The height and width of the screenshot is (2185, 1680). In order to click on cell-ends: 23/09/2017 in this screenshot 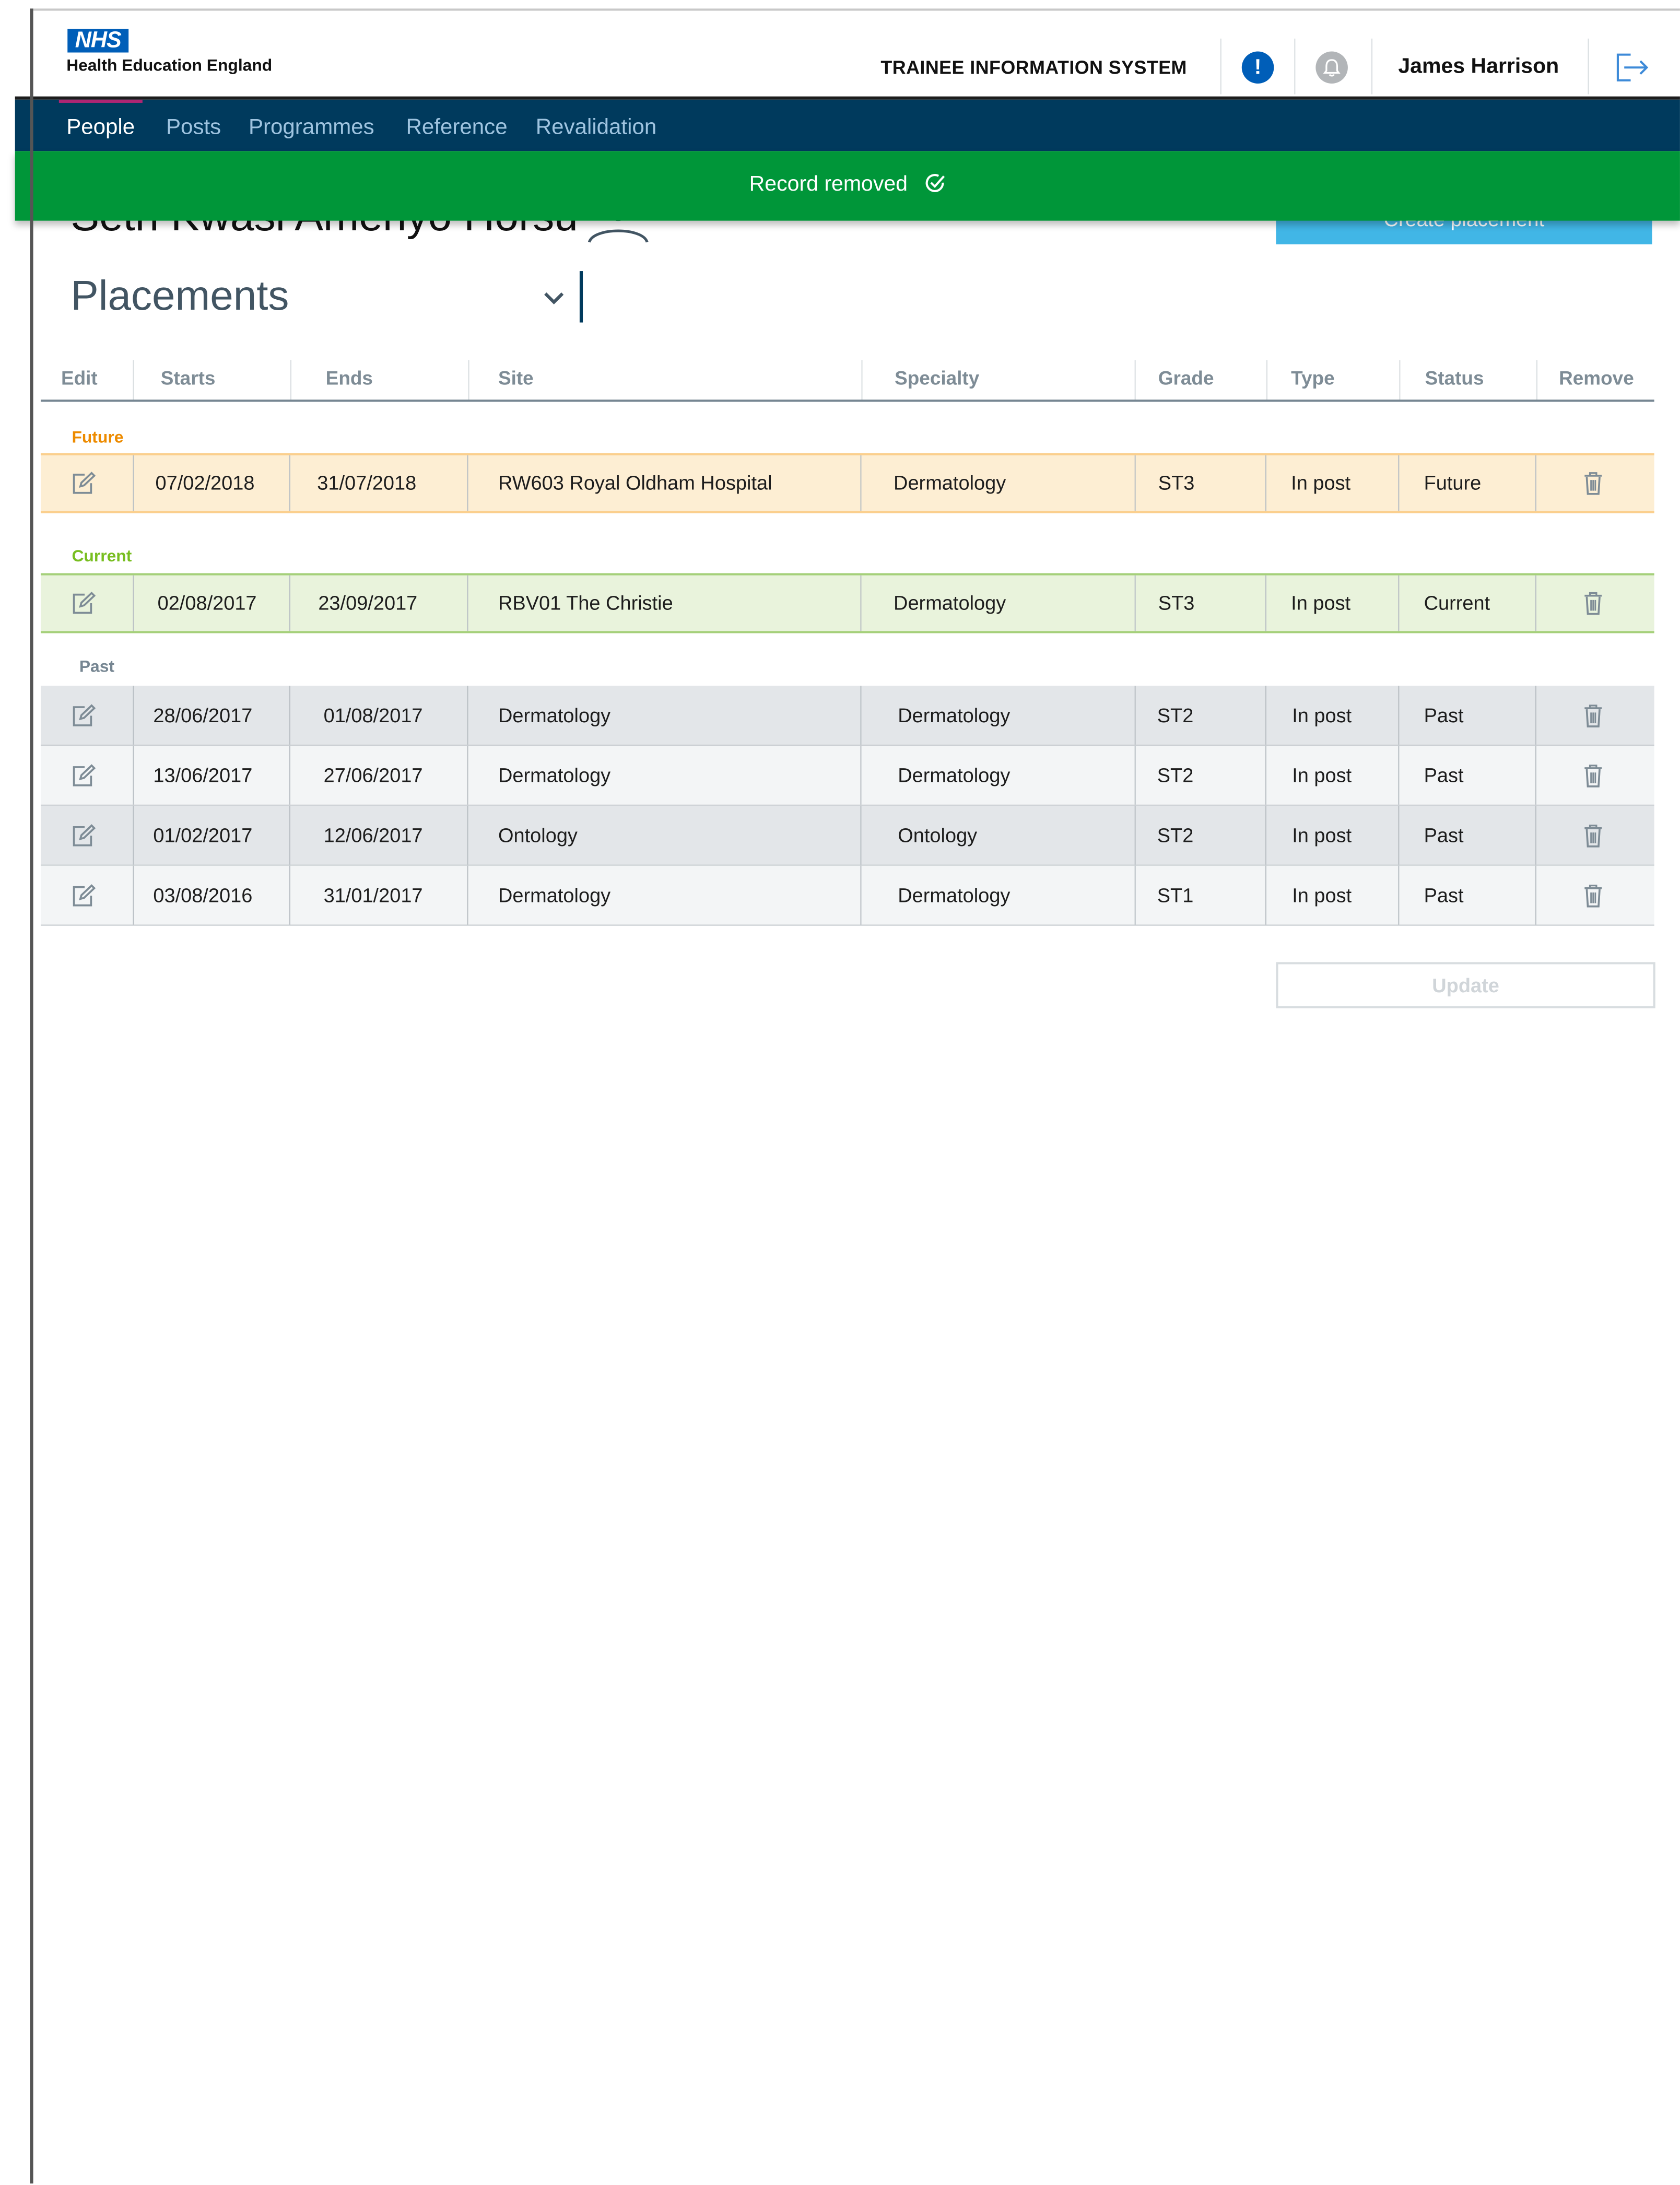, I will do `click(368, 602)`.